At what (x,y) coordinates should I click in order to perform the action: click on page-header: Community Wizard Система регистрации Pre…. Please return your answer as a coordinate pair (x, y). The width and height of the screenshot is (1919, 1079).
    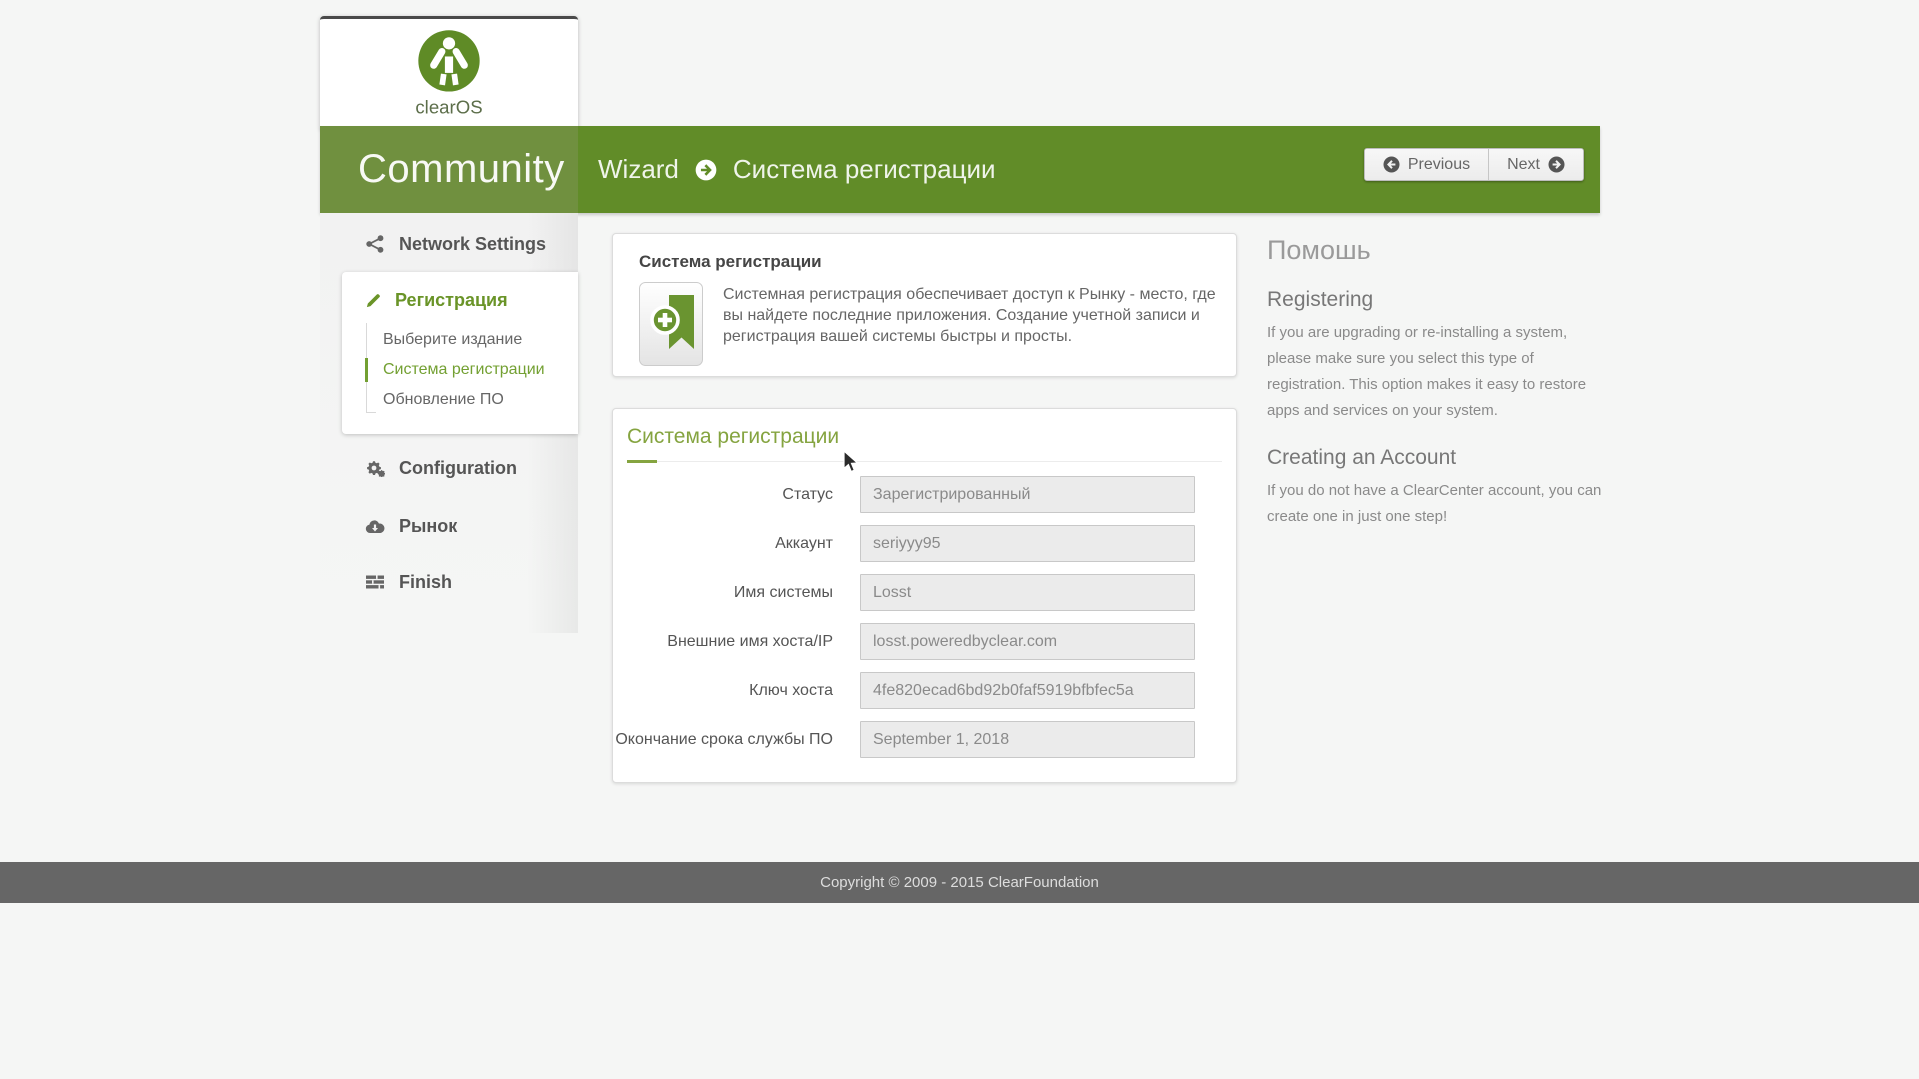
    Looking at the image, I should click on (960, 169).